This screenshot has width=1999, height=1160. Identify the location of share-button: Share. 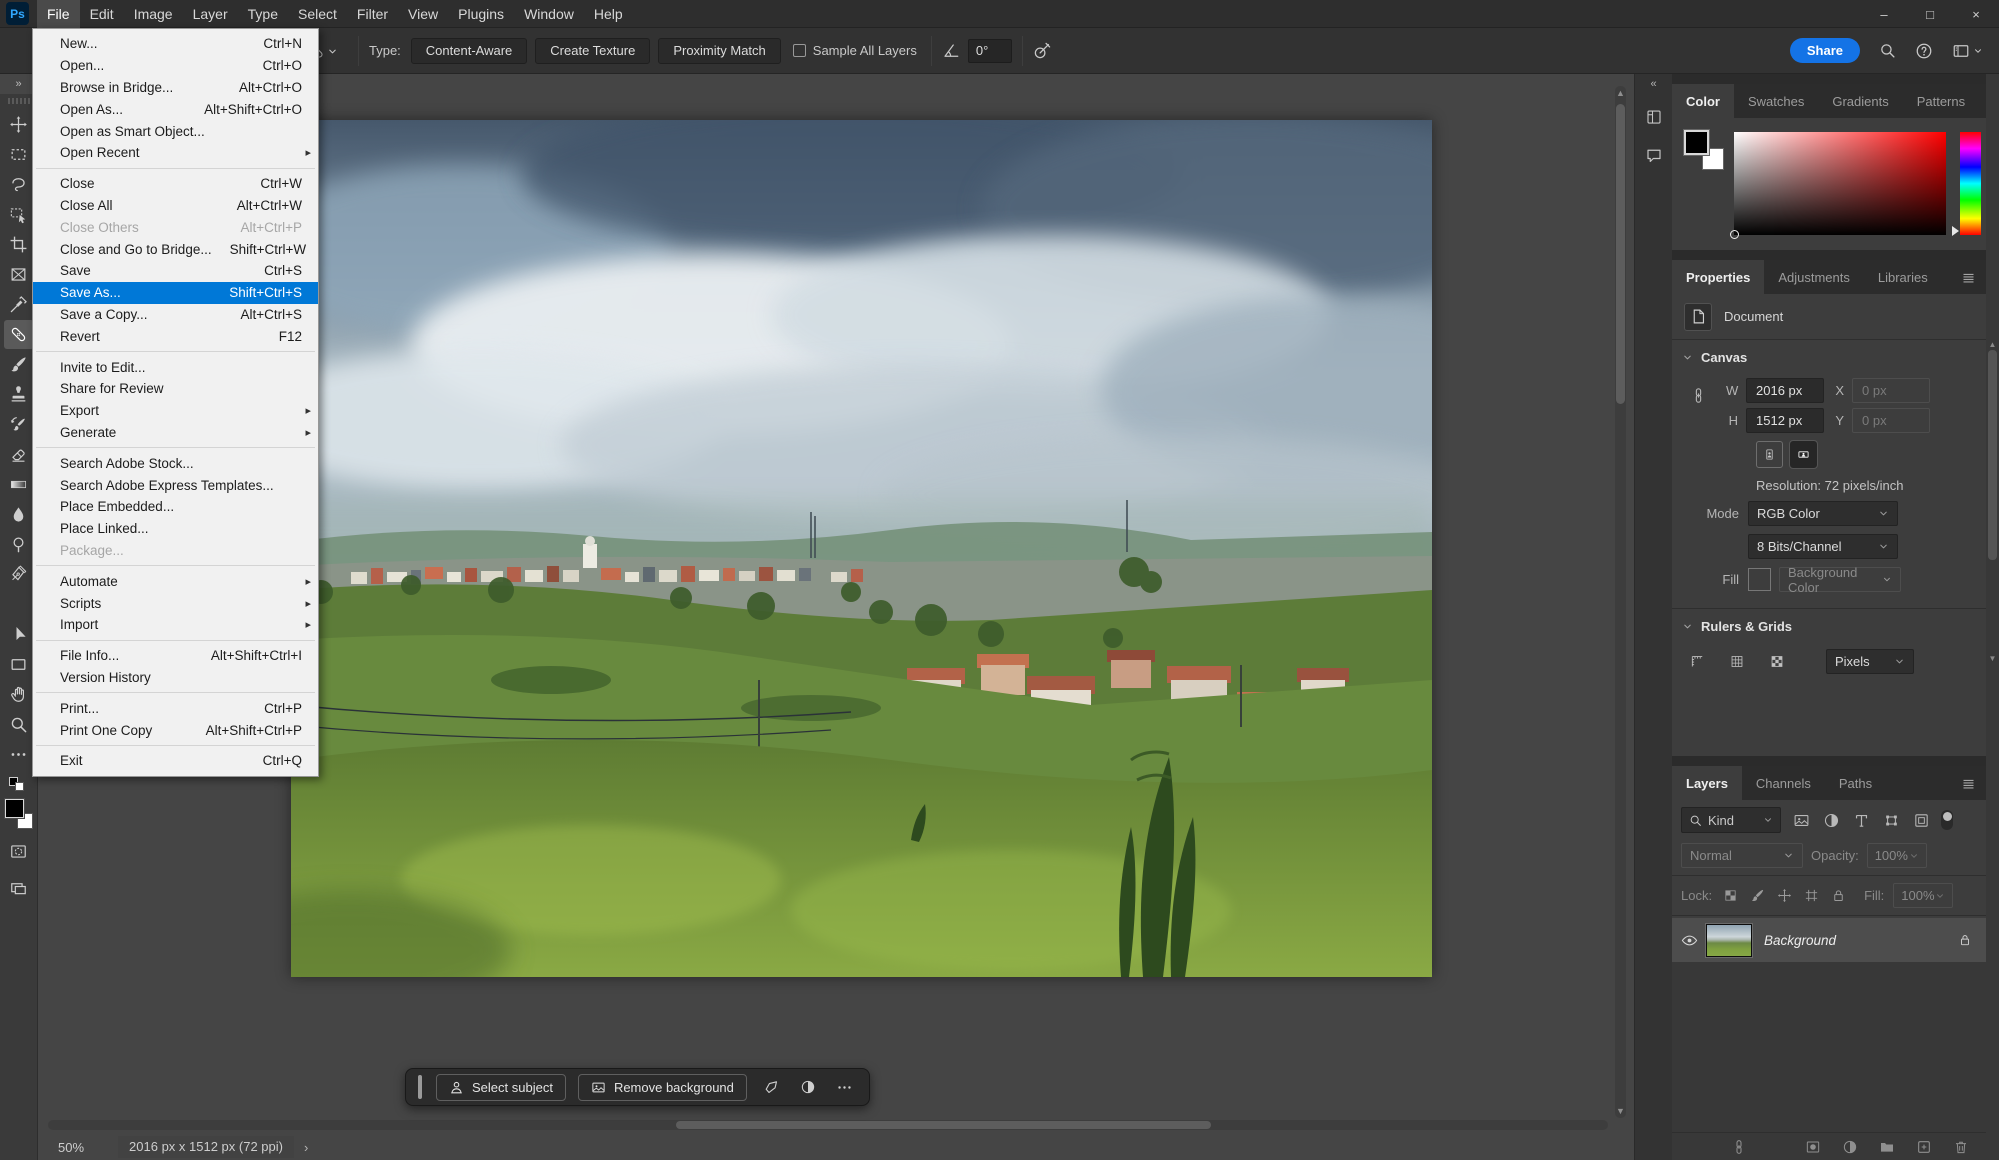
(1824, 50).